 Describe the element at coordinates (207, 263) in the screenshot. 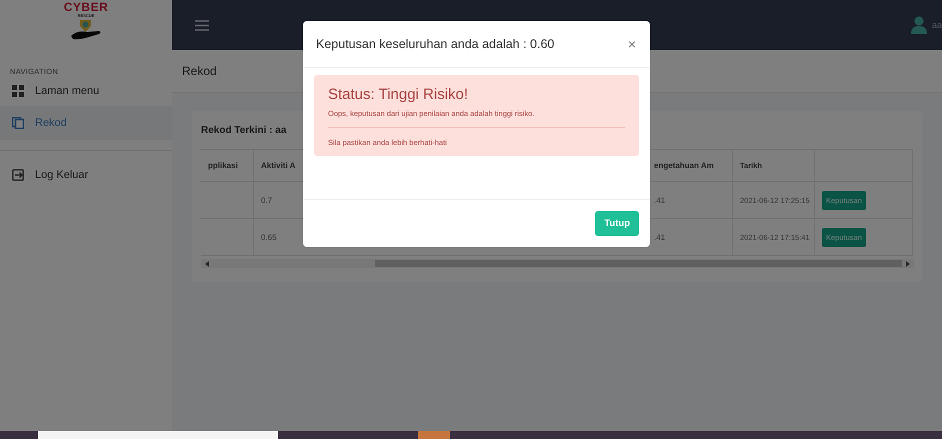

I see `left-arrow-icon` at that location.